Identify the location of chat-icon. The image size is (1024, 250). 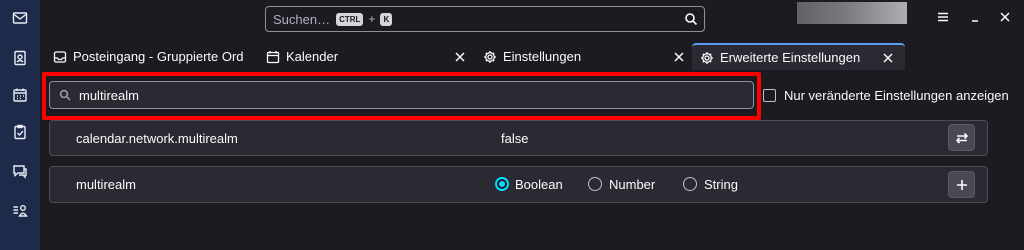
(20, 171).